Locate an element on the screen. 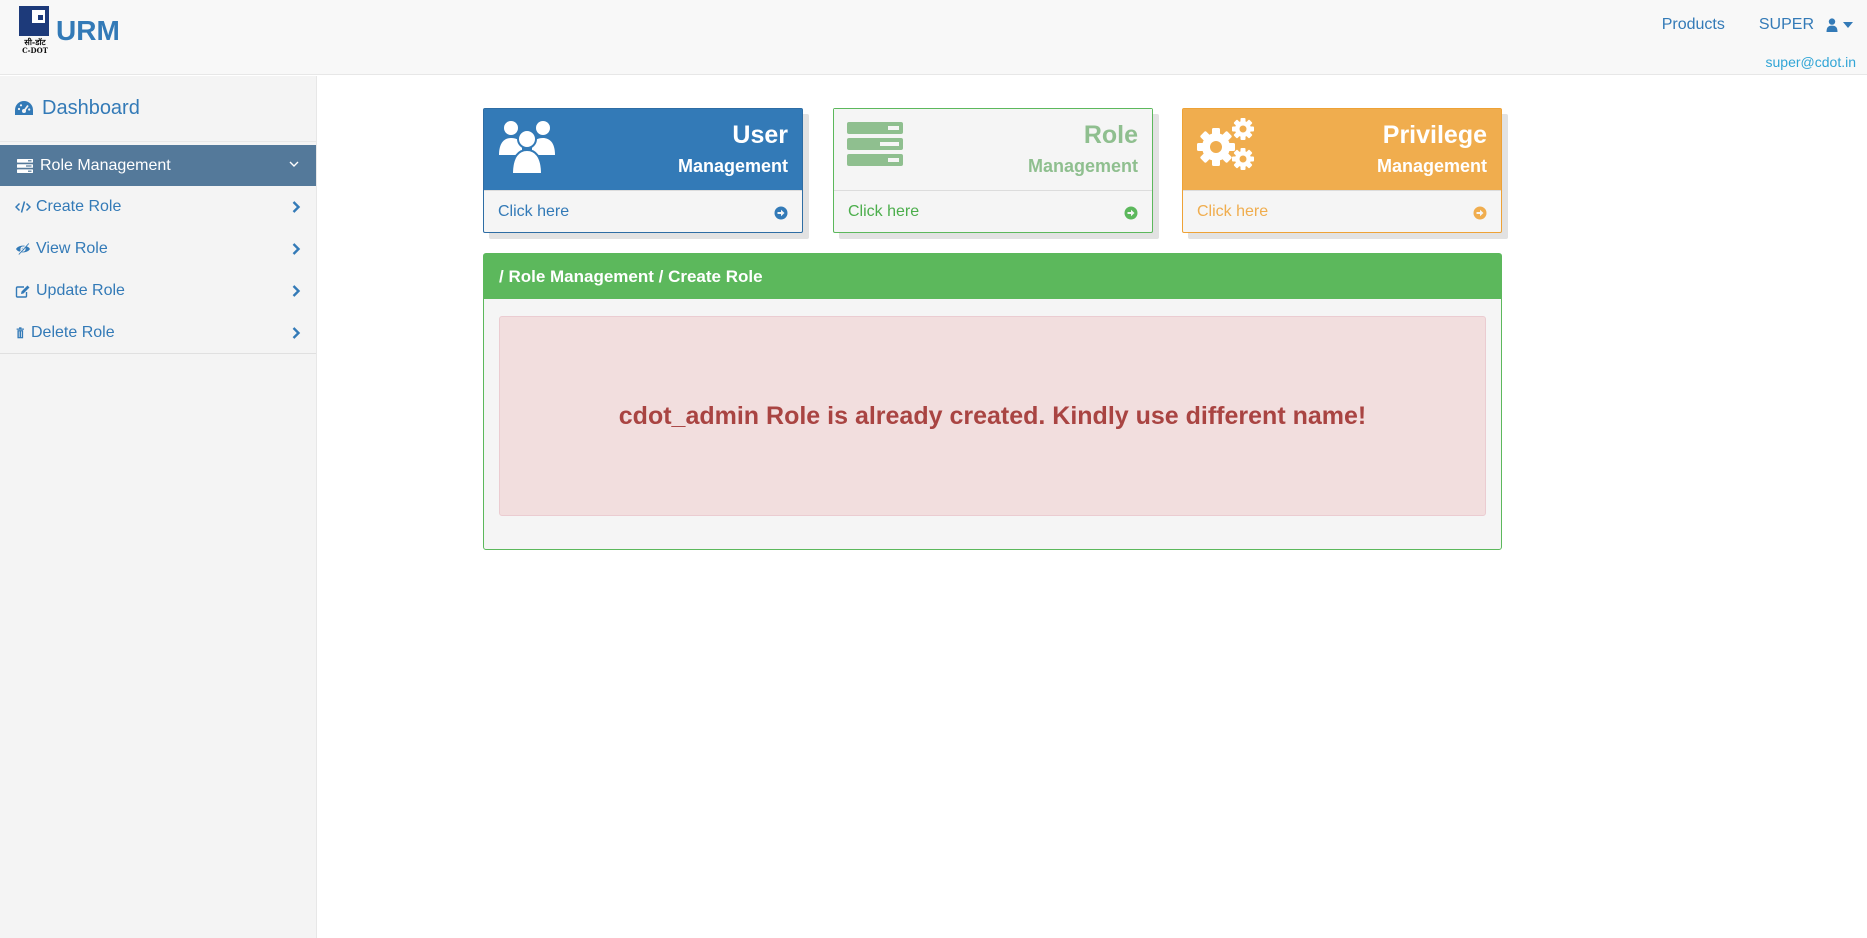  view-role-label: View Role is located at coordinates (72, 248).